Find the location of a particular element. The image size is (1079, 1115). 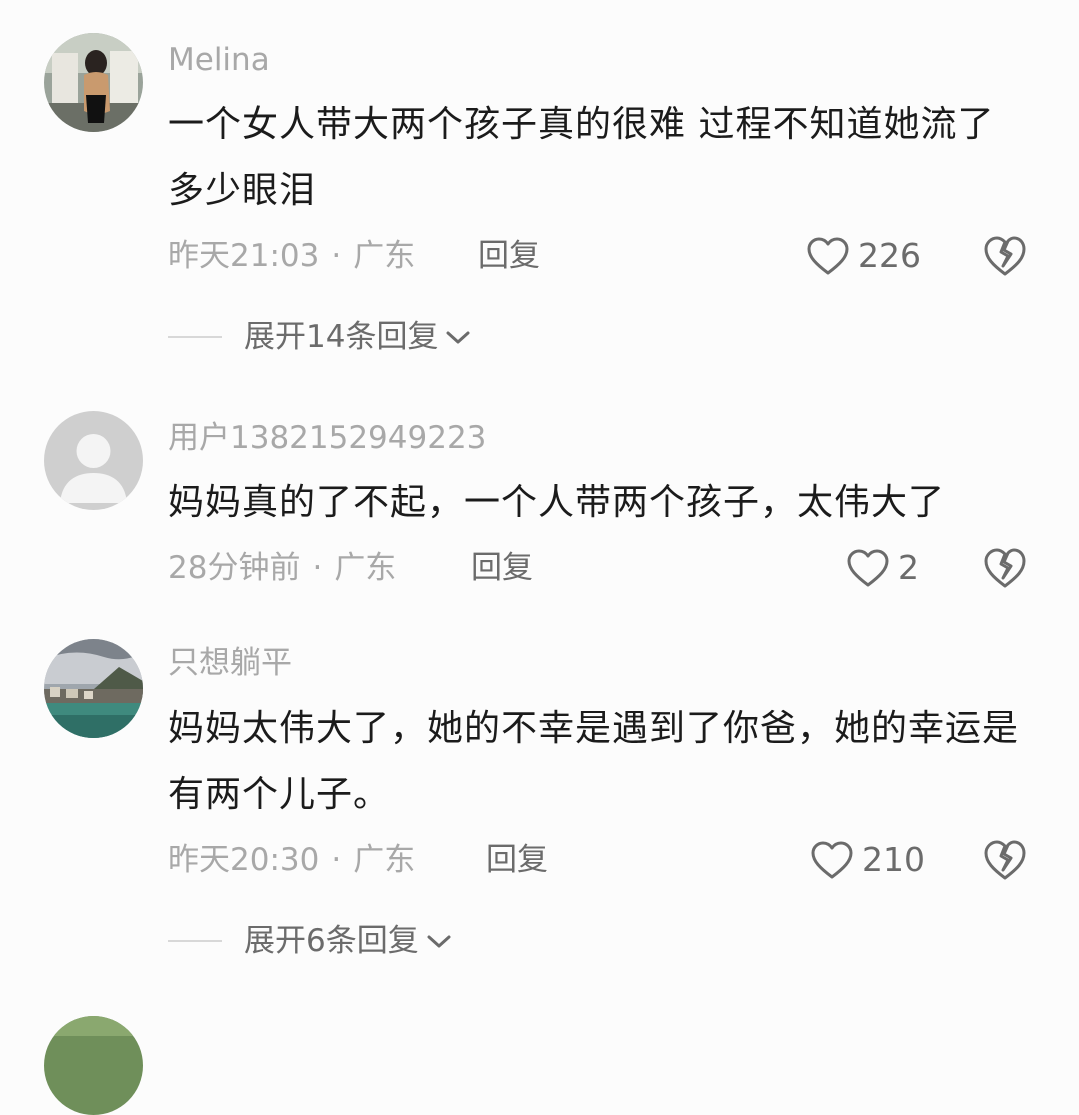

comment-time: 28分钟前 is located at coordinates (234, 568).